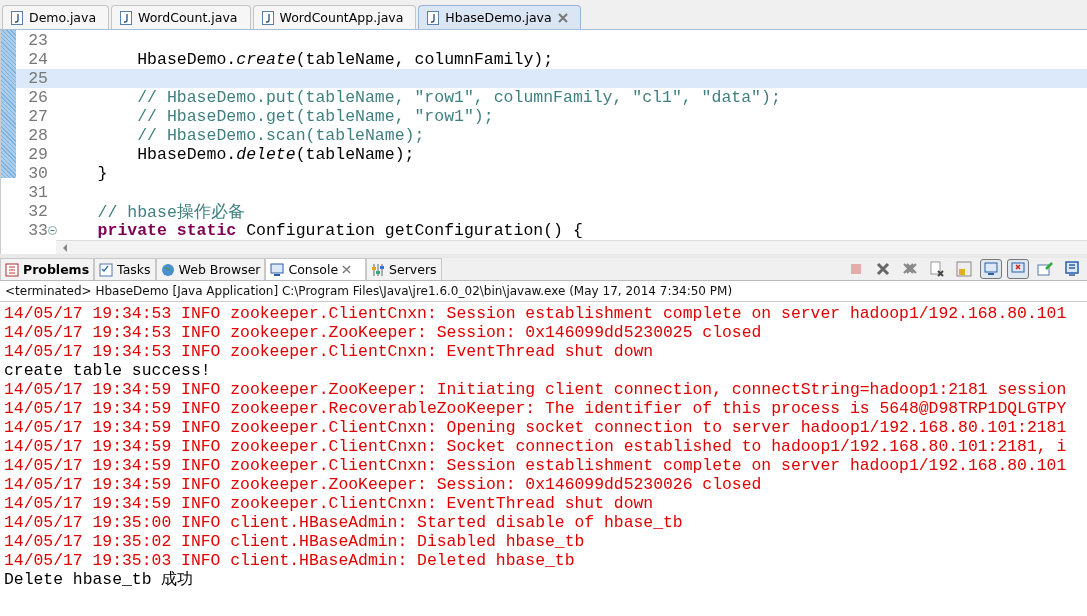  I want to click on console-line: Delete hbase_tb 成功, so click(99, 579).